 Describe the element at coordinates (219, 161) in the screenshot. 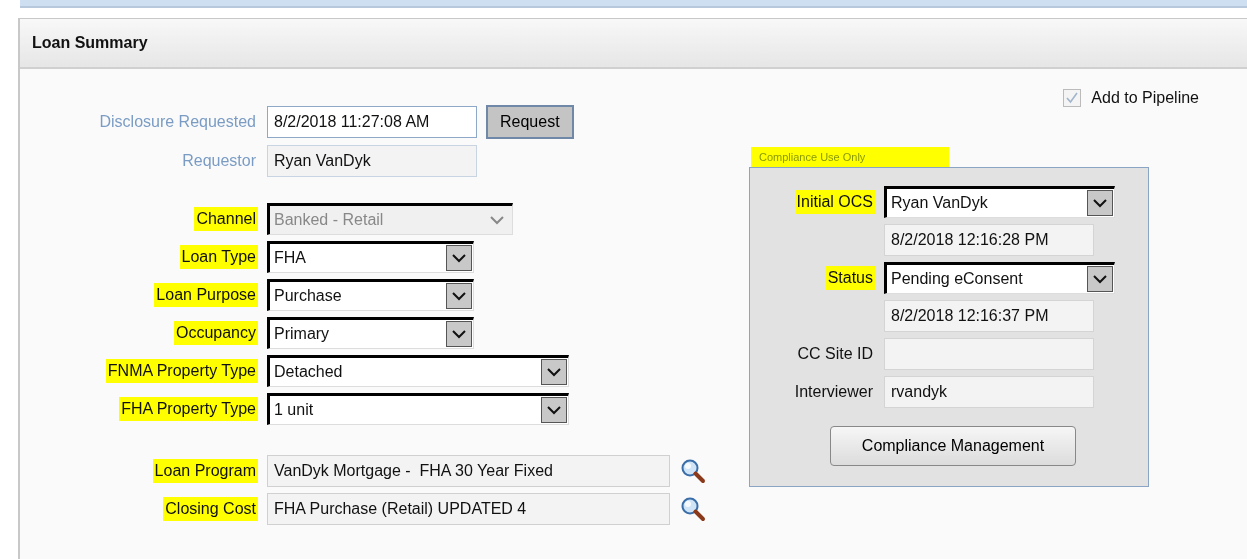

I see `field-label: Requestor` at that location.